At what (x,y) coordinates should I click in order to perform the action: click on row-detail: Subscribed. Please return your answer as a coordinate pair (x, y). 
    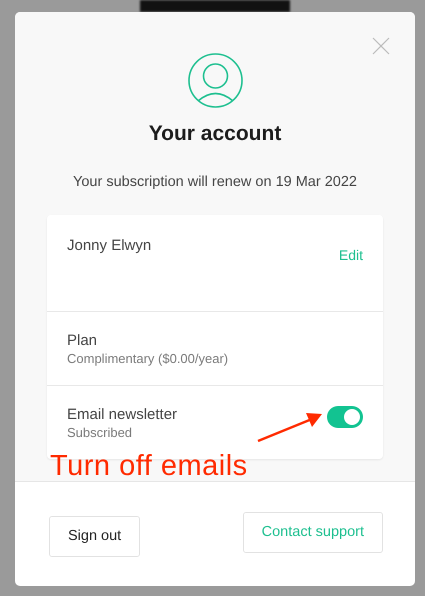
    Looking at the image, I should click on (100, 432).